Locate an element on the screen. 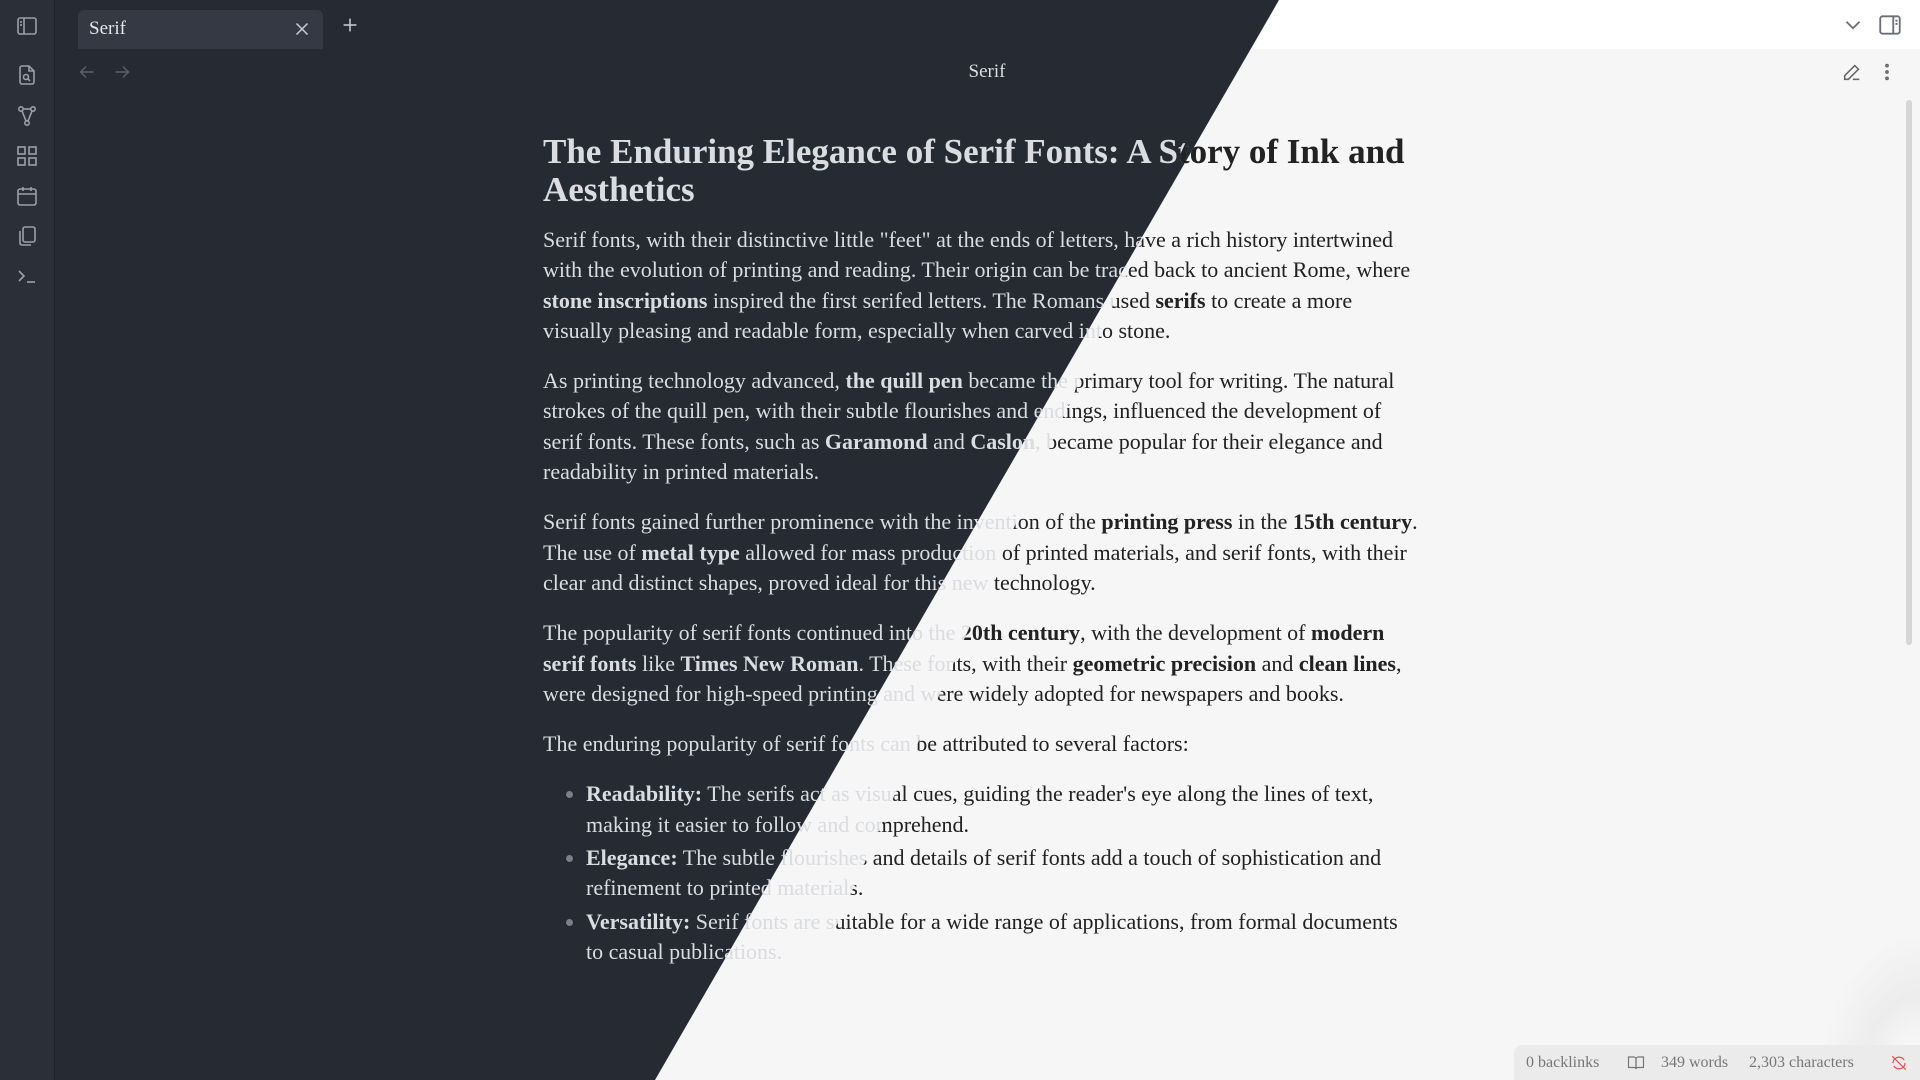 Image resolution: width=1920 pixels, height=1080 pixels. sidebar-toggle-icon is located at coordinates (27, 26).